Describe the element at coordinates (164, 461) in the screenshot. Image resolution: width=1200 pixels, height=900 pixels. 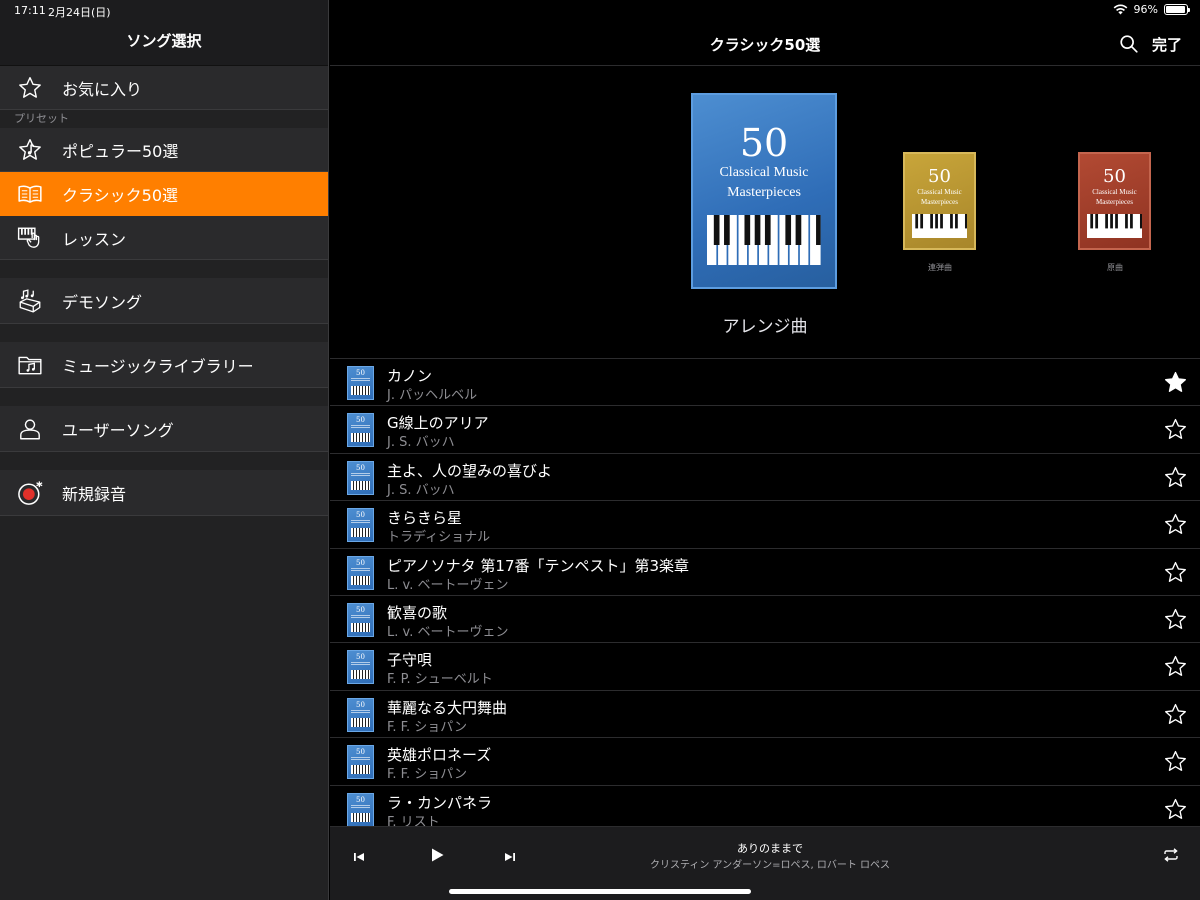
I see `sidebar-divider` at that location.